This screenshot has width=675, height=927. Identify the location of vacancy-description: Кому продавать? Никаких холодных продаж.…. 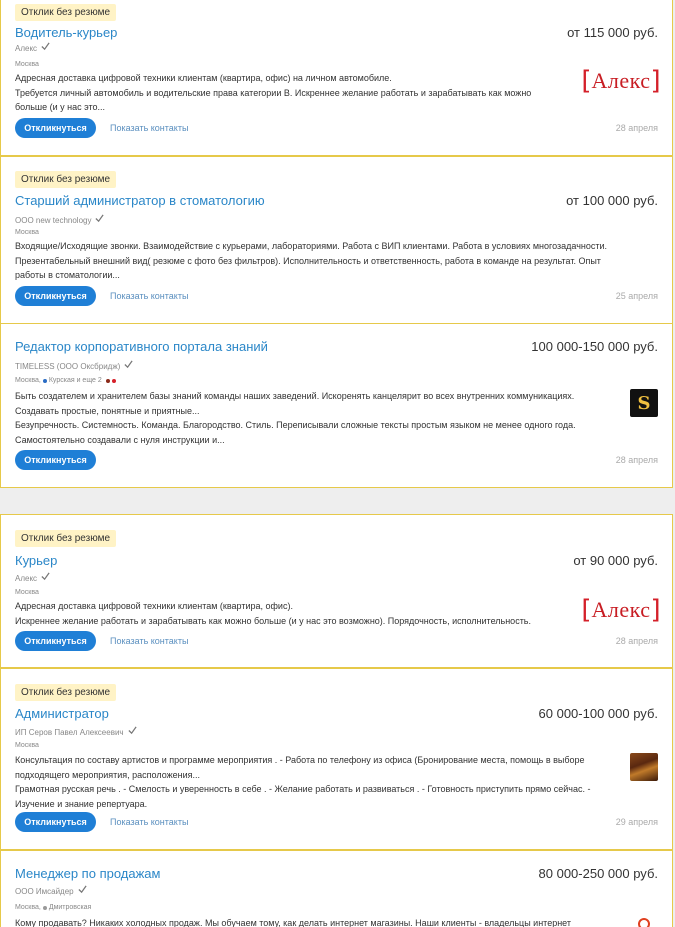
(315, 921).